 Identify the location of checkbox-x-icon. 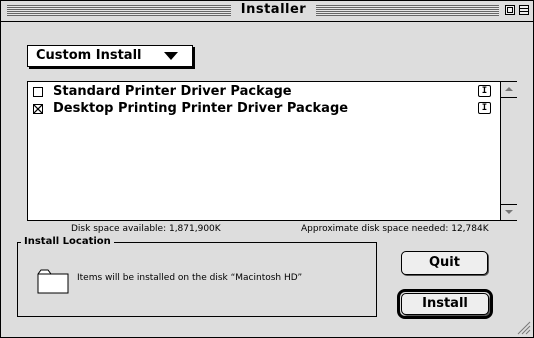
(38, 109).